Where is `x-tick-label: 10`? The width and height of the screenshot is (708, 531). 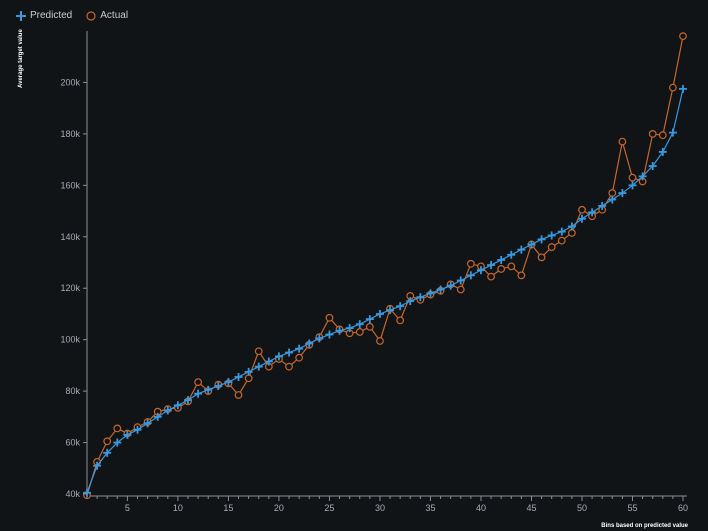 x-tick-label: 10 is located at coordinates (178, 508).